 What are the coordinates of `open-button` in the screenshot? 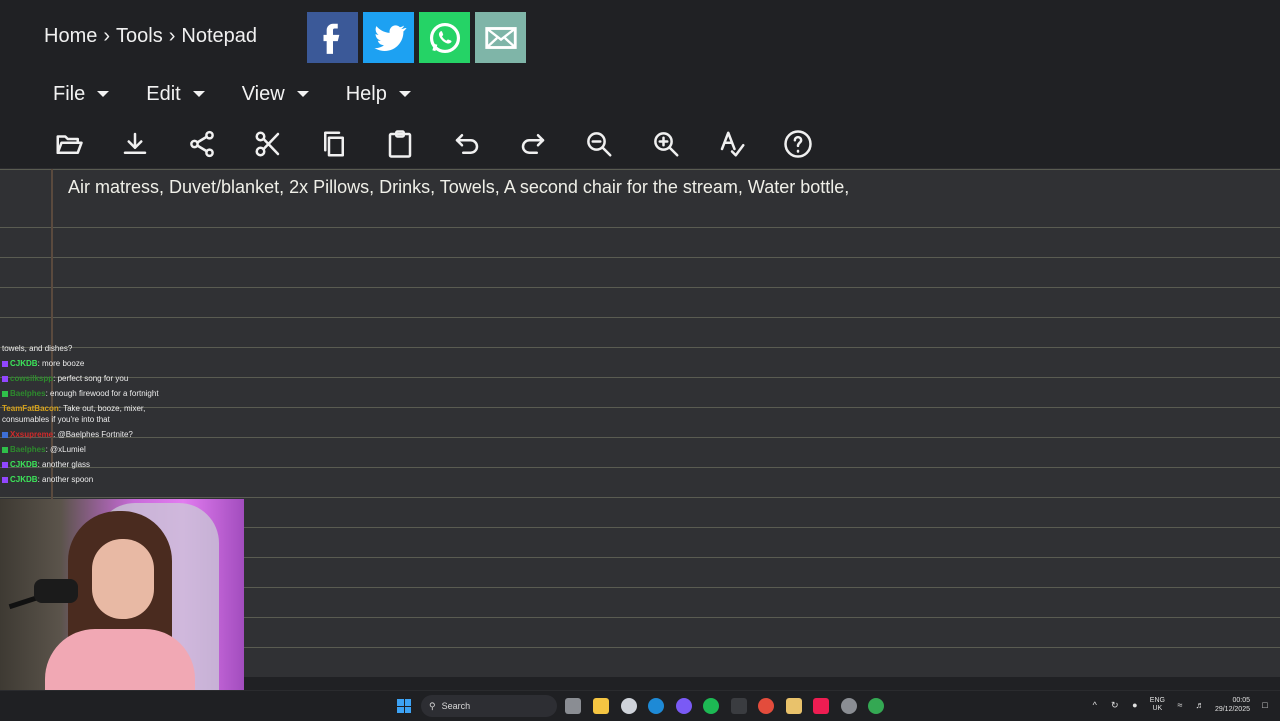 It's located at (69, 144).